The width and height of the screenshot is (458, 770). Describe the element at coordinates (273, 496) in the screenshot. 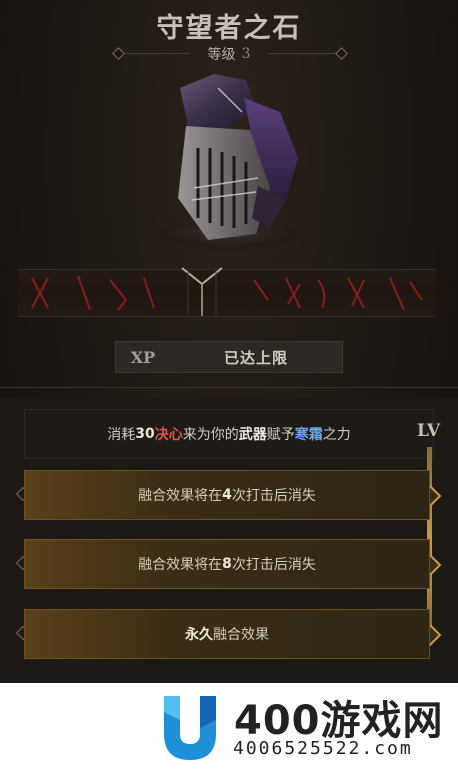

I see `tier-1-after: 次打击后消失` at that location.